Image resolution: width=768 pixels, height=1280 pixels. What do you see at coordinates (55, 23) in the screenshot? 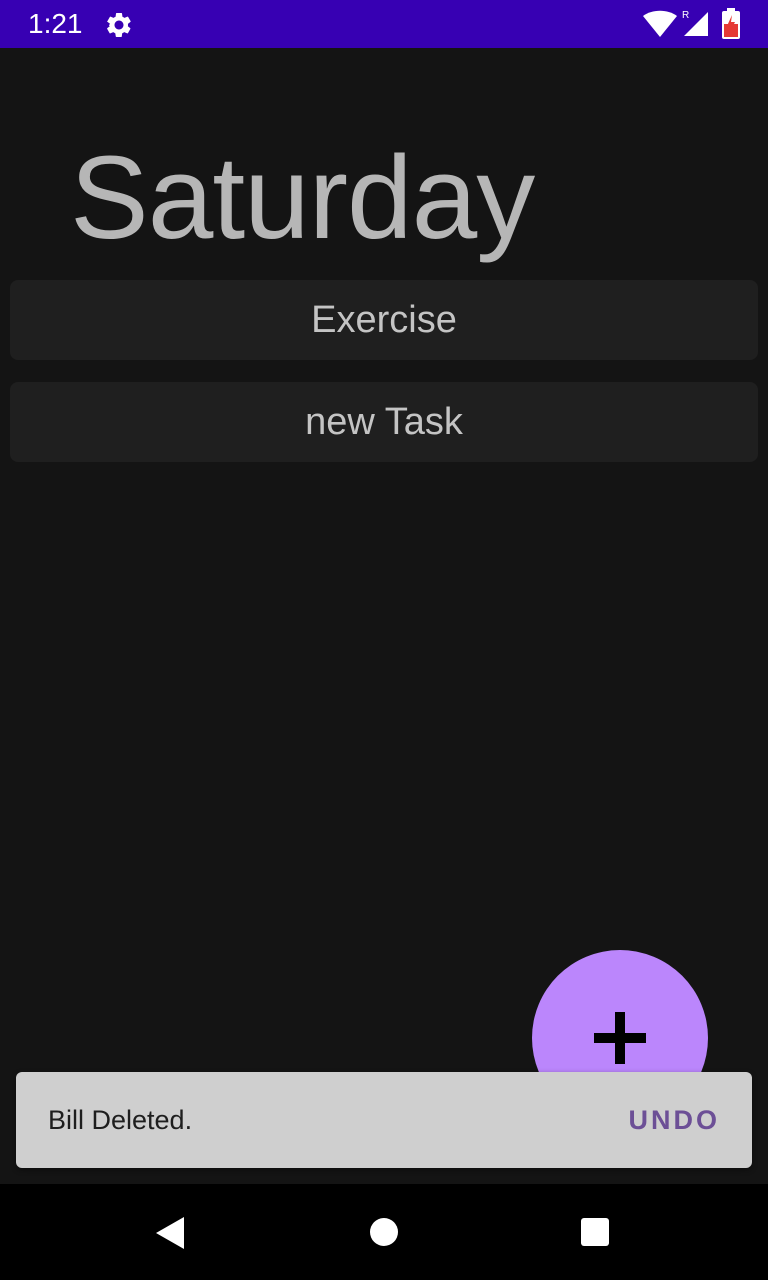
I see `status-time: 1:21` at bounding box center [55, 23].